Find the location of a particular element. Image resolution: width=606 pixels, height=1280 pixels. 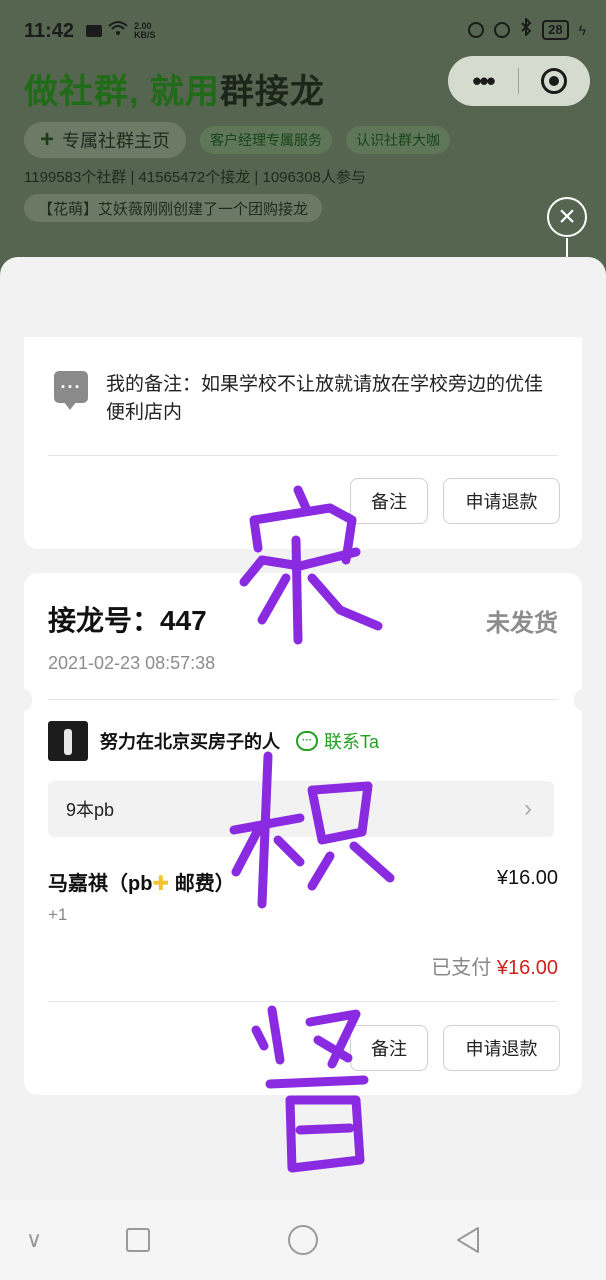

net-speed-unit: KB/S is located at coordinates (145, 34).